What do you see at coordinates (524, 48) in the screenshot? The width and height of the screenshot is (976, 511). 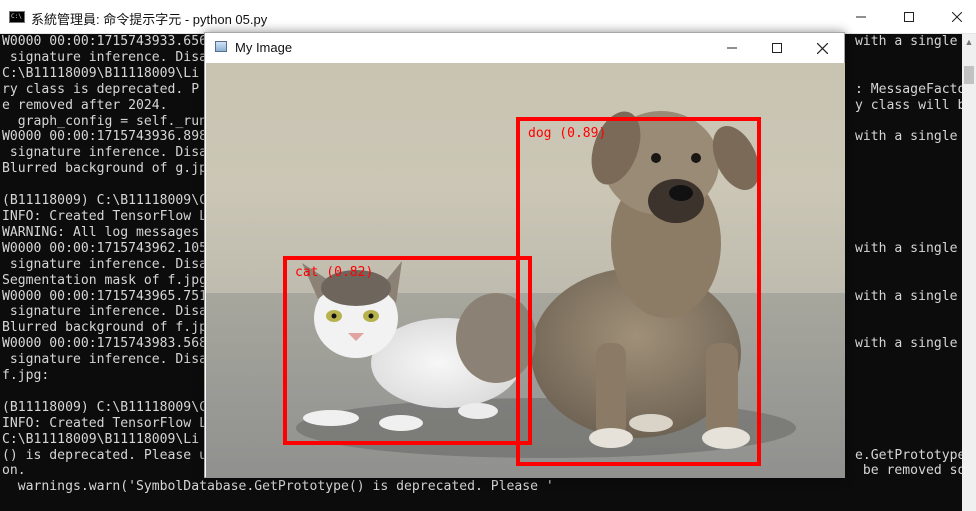 I see `image-window-titlebar: My Image` at bounding box center [524, 48].